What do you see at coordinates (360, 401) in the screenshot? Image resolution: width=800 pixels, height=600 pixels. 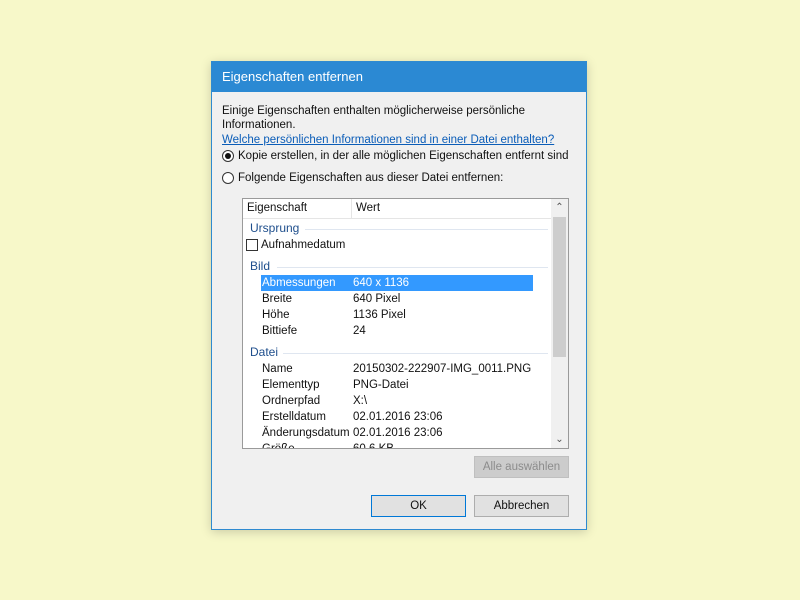 I see `row-value: X:\` at bounding box center [360, 401].